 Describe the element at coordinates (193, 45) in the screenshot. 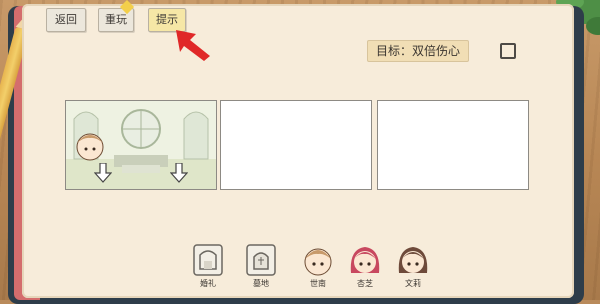

I see `pointer-arrow-icon` at that location.